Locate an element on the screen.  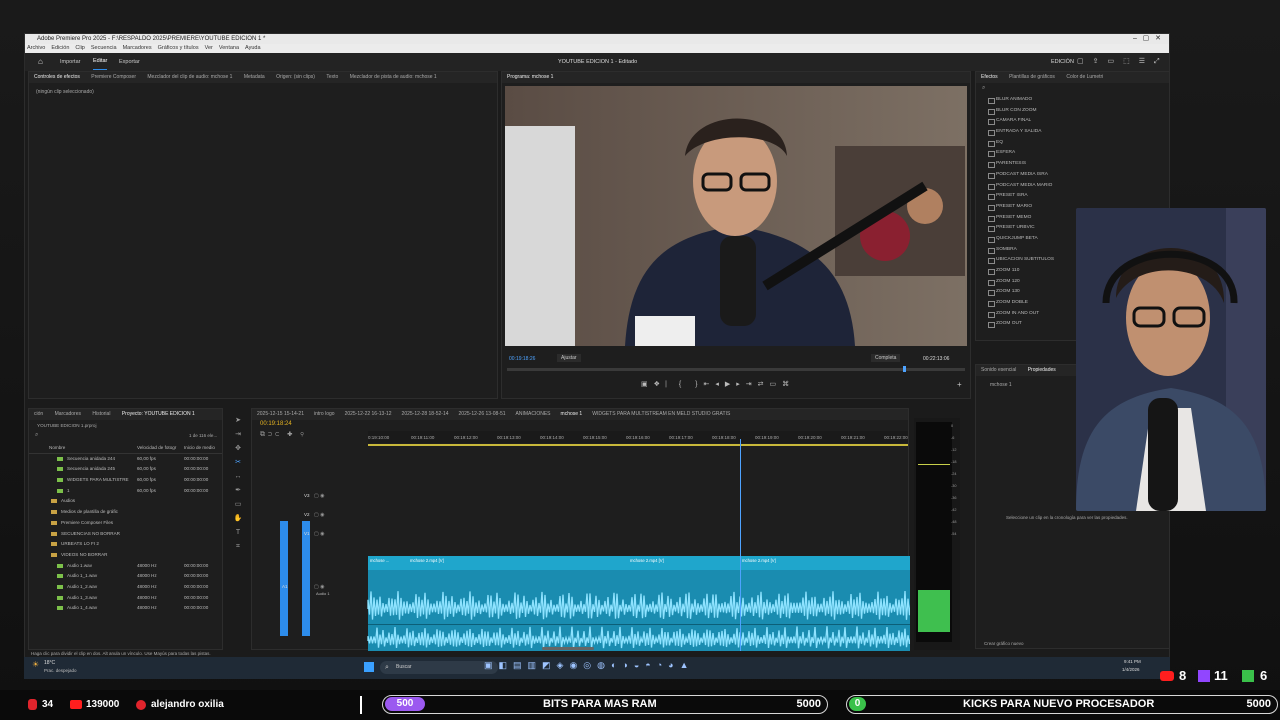
tab-text: Texto is located at coordinates (332, 77).